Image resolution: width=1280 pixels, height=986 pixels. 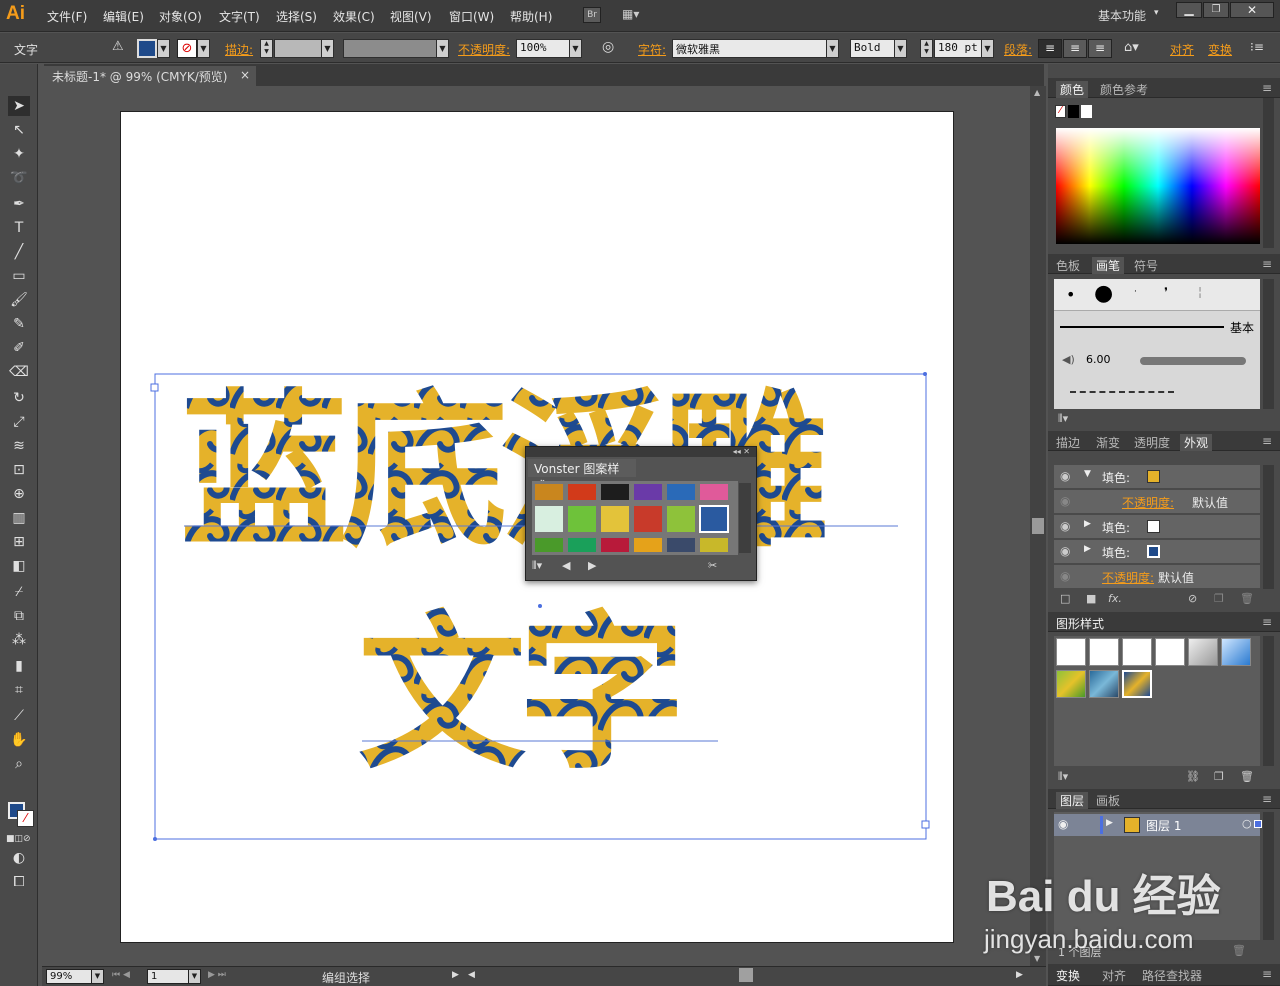 I want to click on tab-swatches: 色板, so click(x=1068, y=265).